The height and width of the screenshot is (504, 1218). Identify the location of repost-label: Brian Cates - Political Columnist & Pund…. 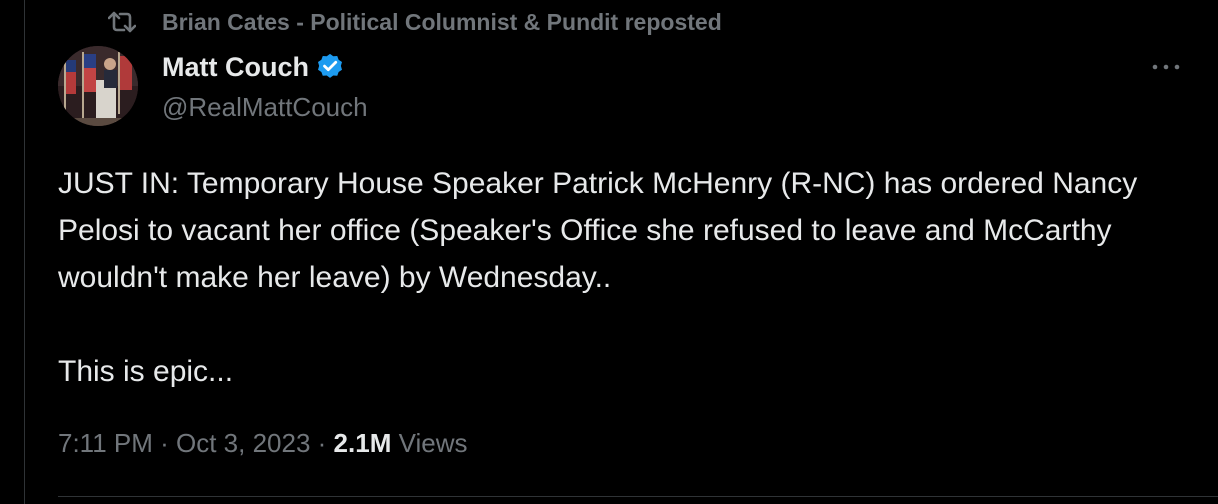
(442, 21).